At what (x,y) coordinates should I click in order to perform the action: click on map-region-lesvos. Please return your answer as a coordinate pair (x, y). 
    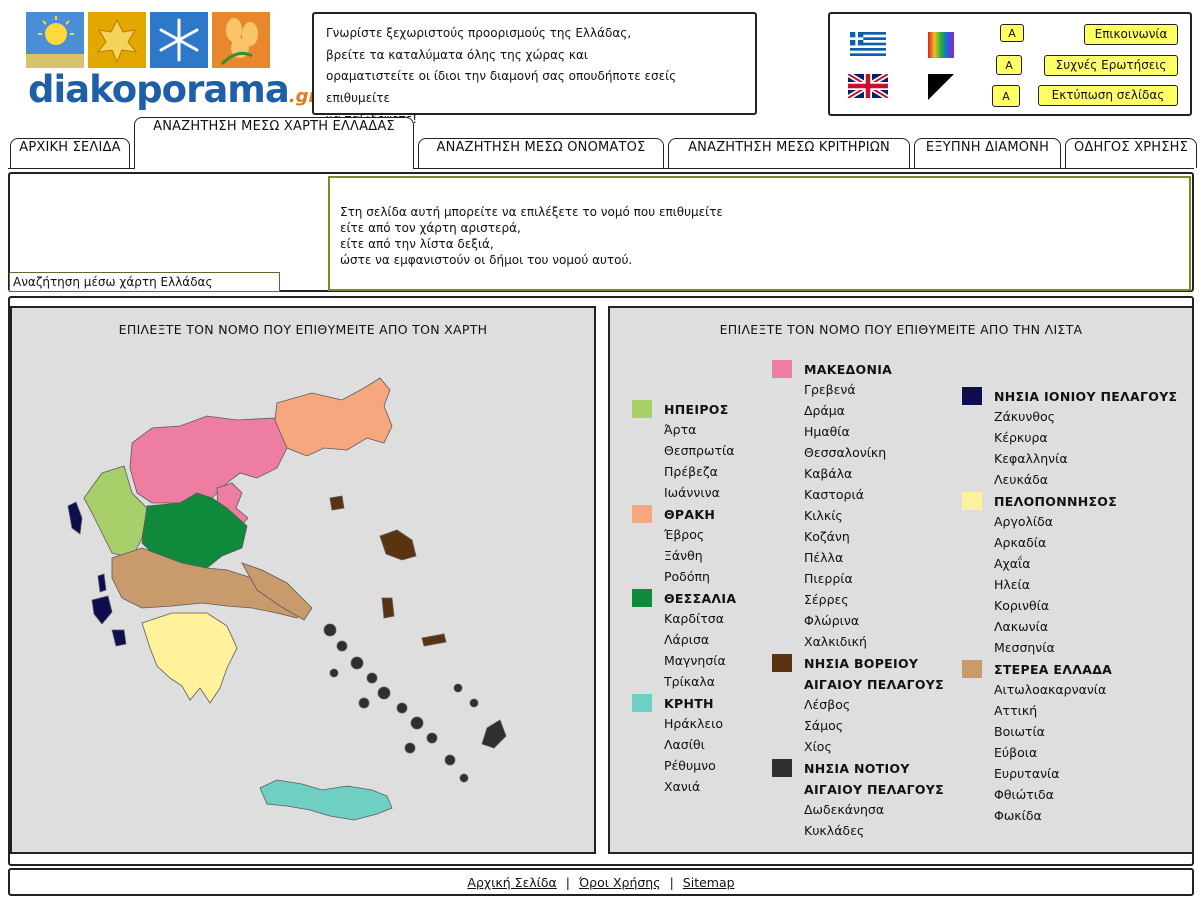
    Looking at the image, I should click on (398, 545).